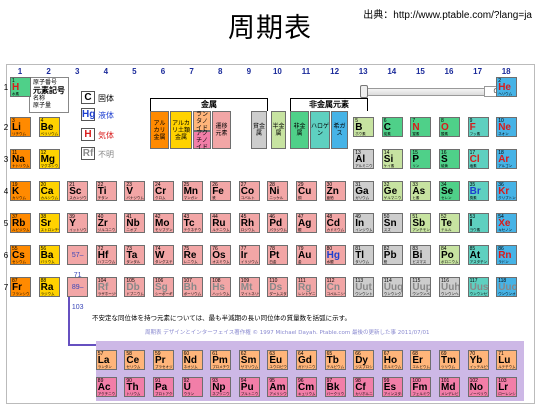  I want to click on element-cell-sn: 50 Sn スズ, so click(392, 223).